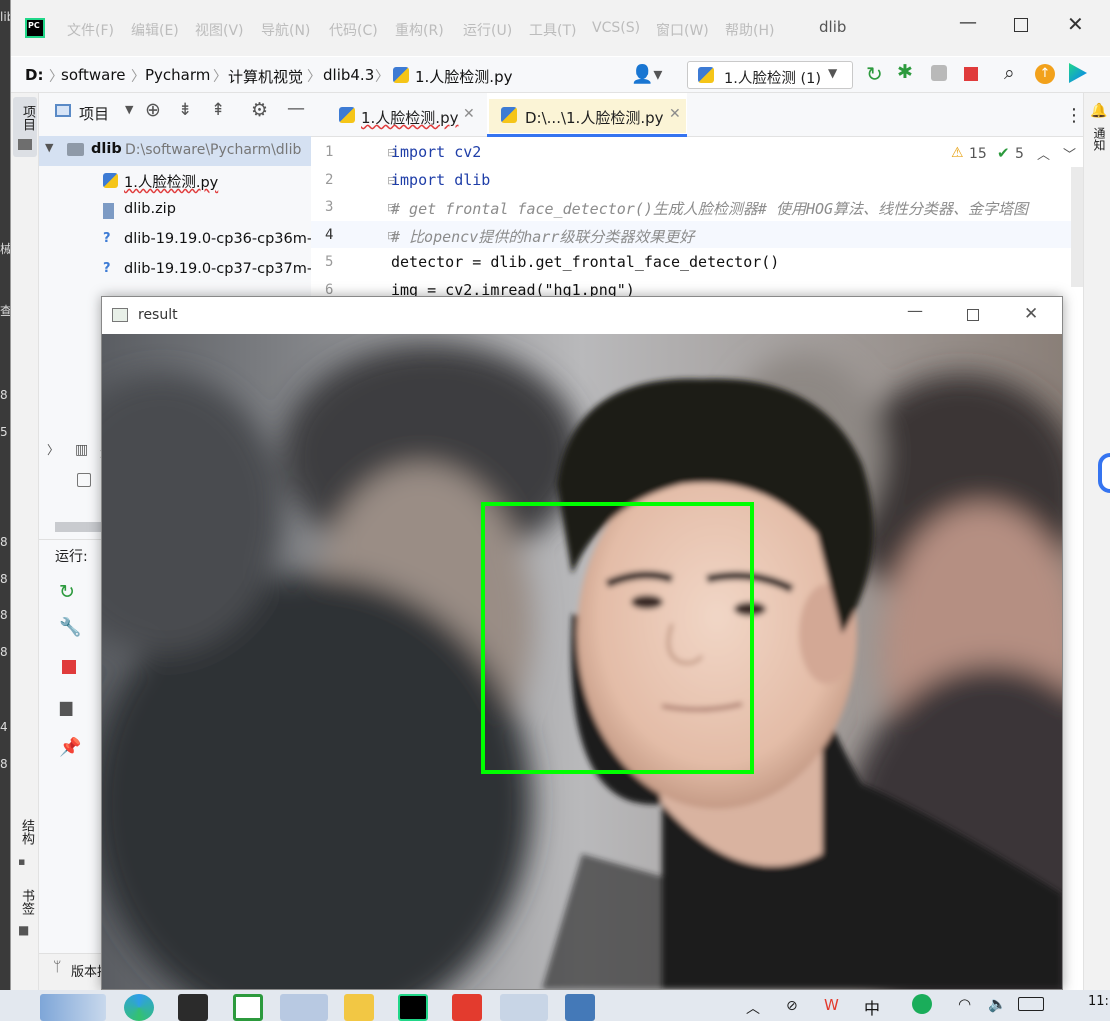 The height and width of the screenshot is (1021, 1110). I want to click on update-icon: ↑, so click(1045, 74).